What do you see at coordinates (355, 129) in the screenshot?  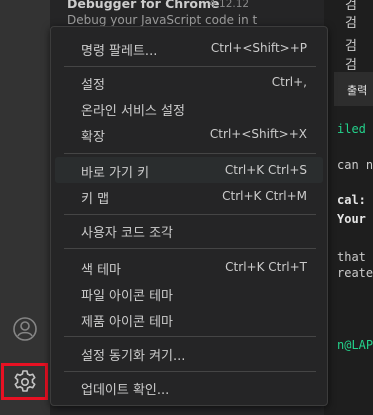 I see `terminal-line: iled su` at bounding box center [355, 129].